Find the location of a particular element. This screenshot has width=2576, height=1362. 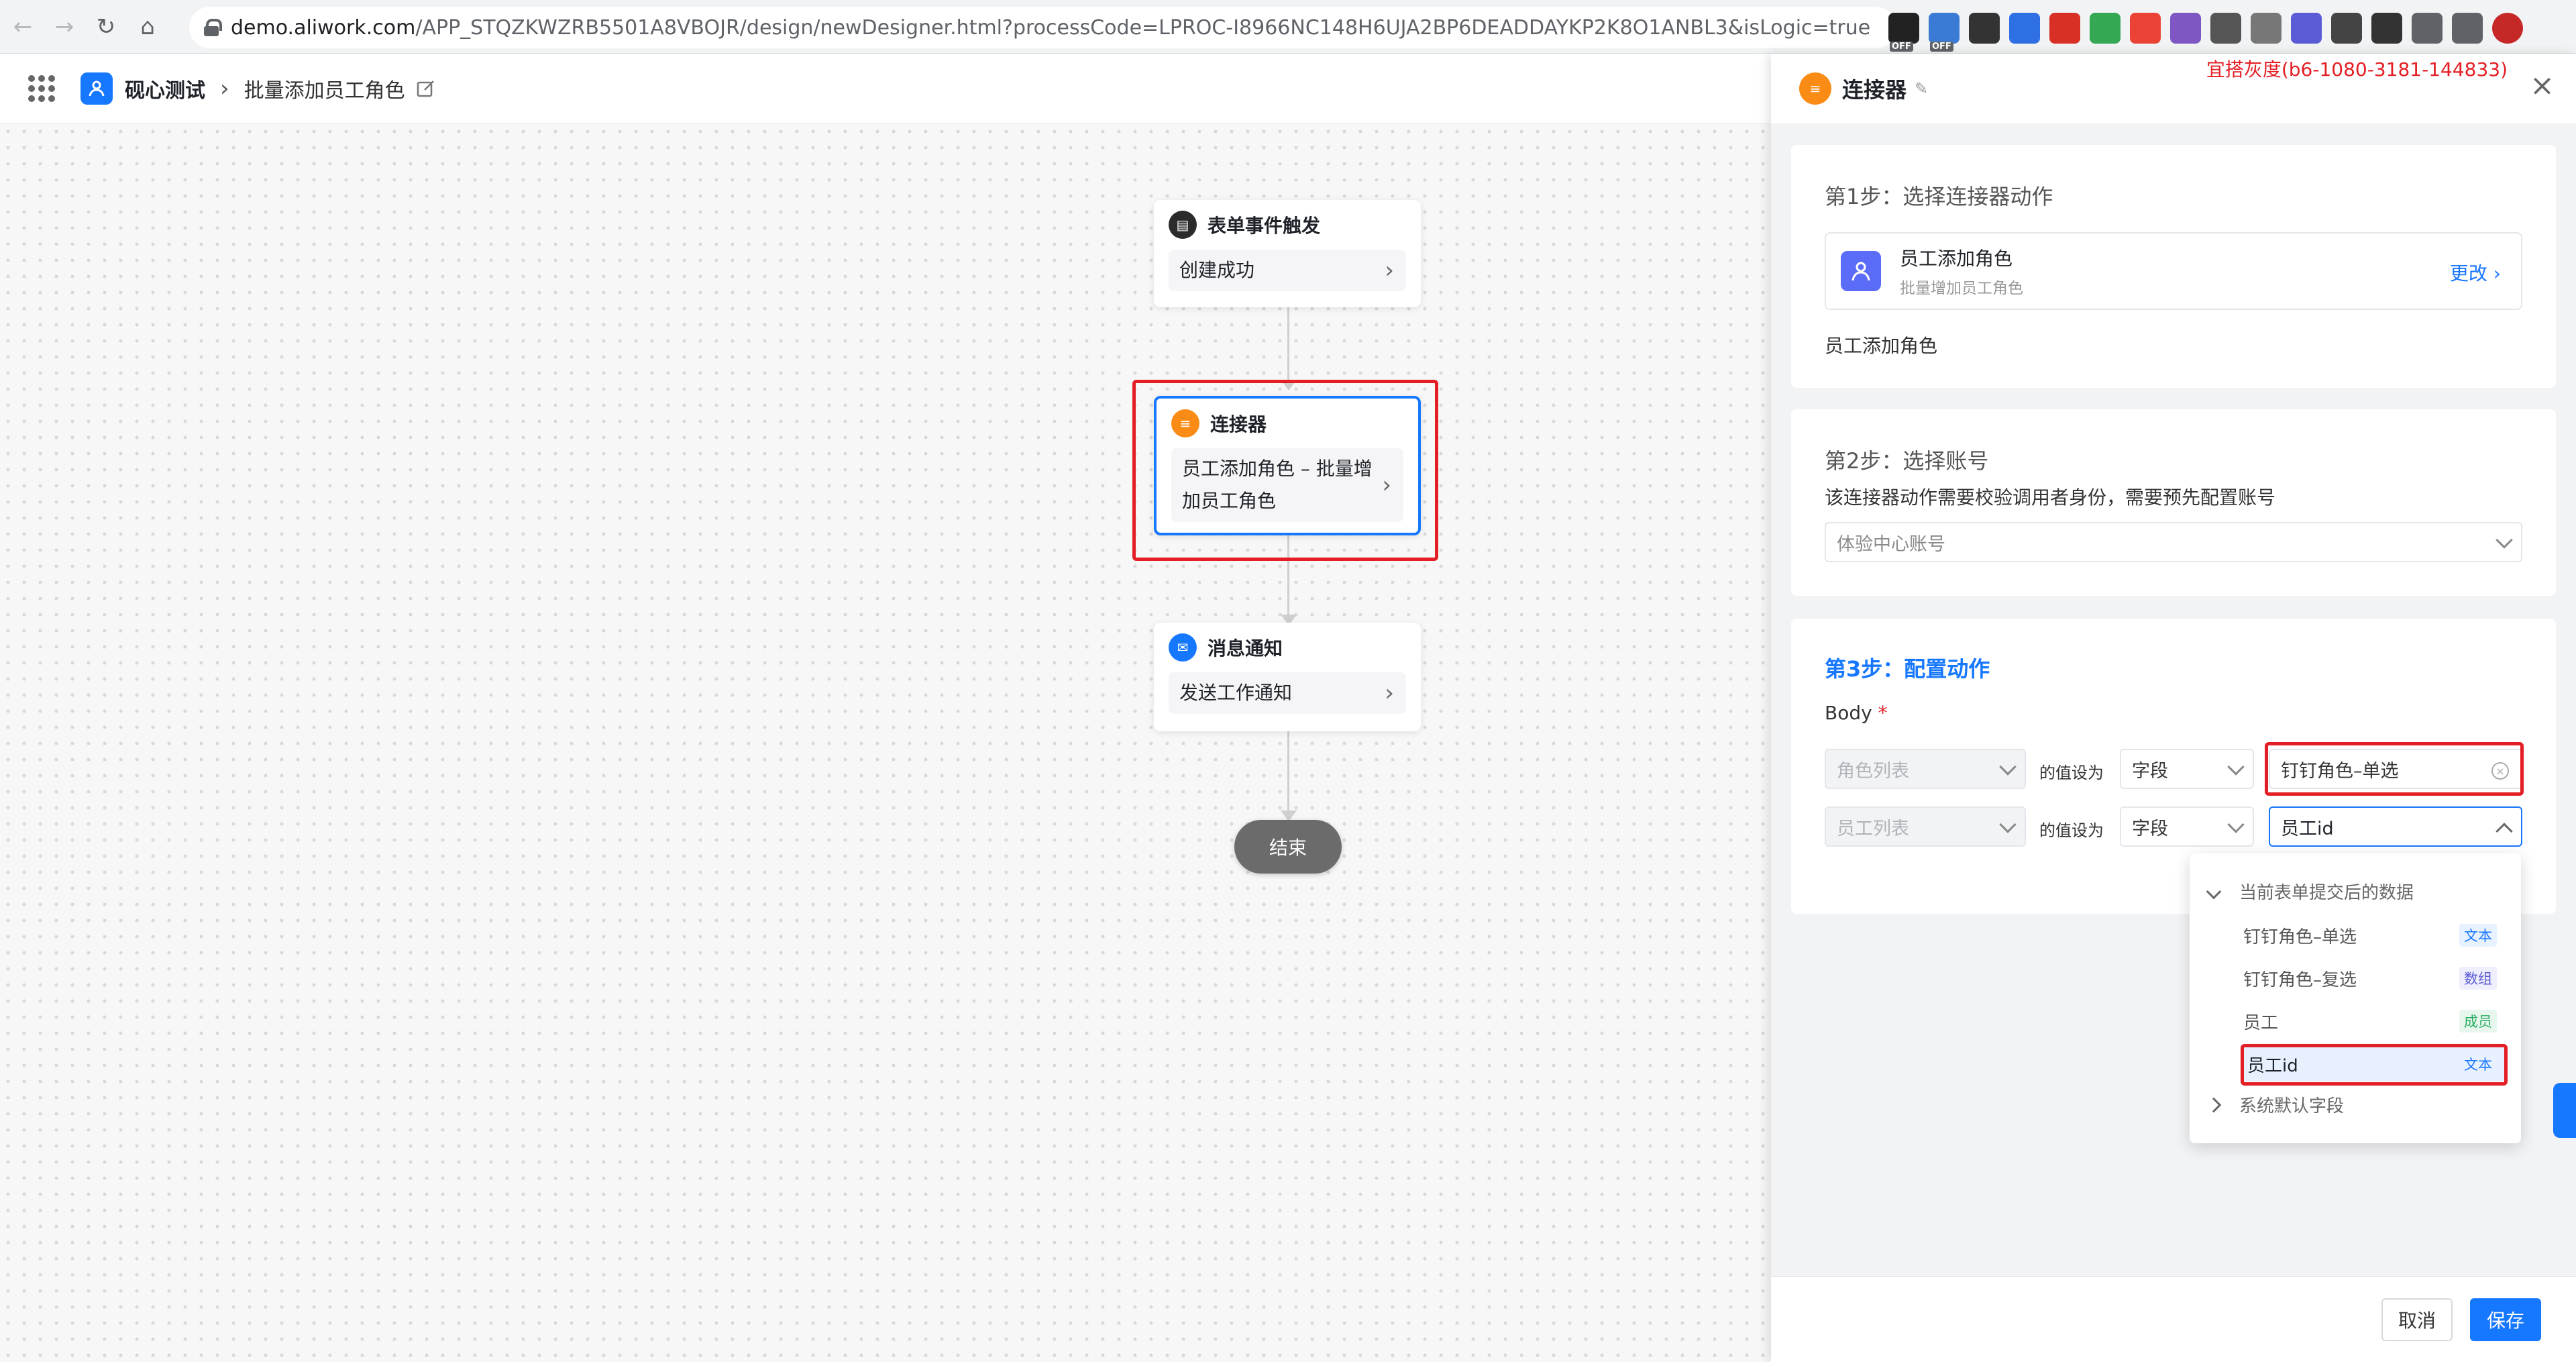

step2-card: 第2步：选择账号 该连接器动作需要校验调用者身份，需要预先配置账号 体验中心账号 is located at coordinates (2173, 502).